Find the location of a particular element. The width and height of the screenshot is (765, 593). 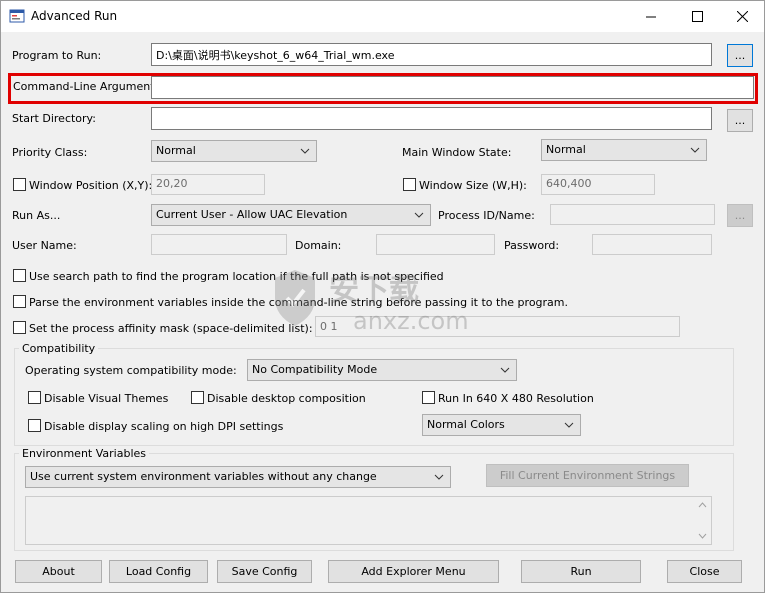

run-as-select: Current User - Allow UAC Elevation is located at coordinates (291, 215).